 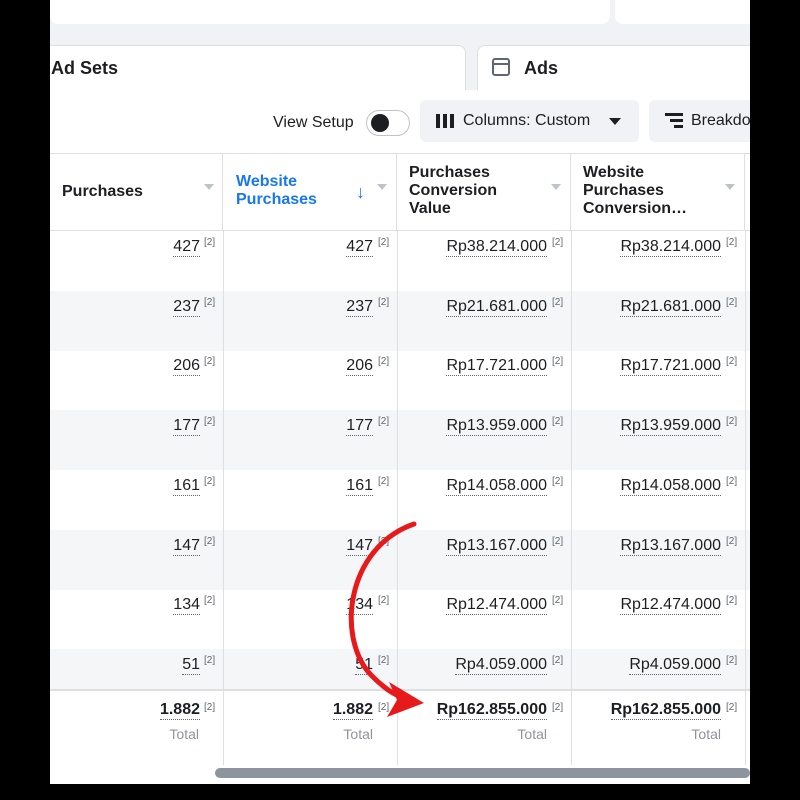 I want to click on annotation-arrow-curve, so click(x=382, y=612).